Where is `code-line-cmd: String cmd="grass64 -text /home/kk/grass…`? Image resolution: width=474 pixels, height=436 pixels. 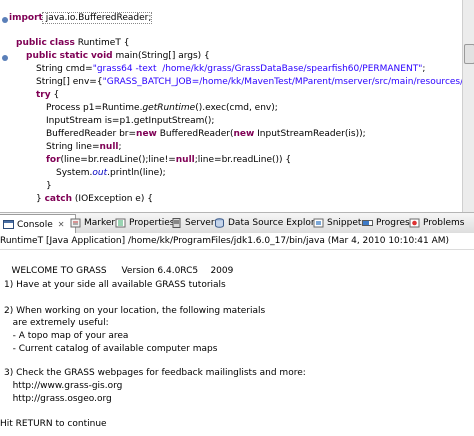 code-line-cmd: String cmd="grass64 -text /home/kk/grass… is located at coordinates (231, 69).